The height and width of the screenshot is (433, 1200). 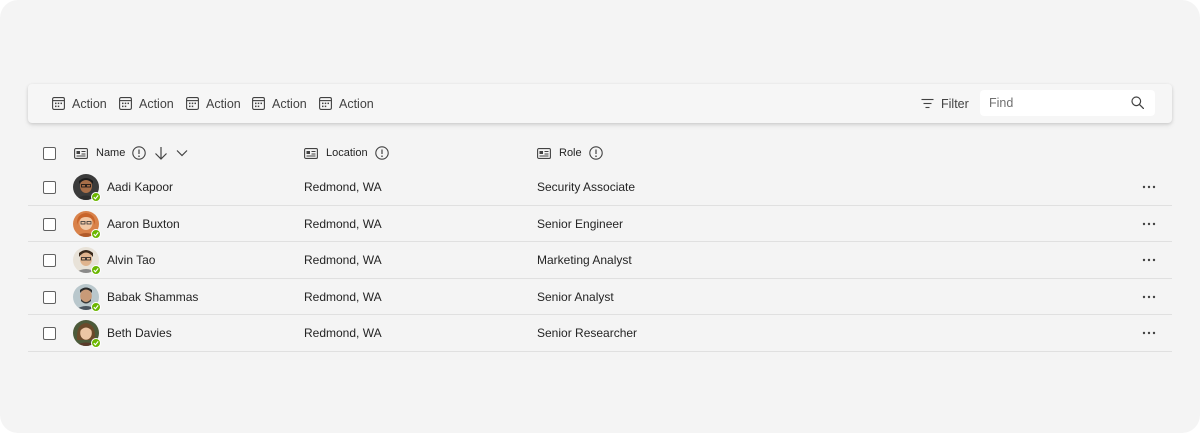 I want to click on search-icon, so click(x=1137, y=102).